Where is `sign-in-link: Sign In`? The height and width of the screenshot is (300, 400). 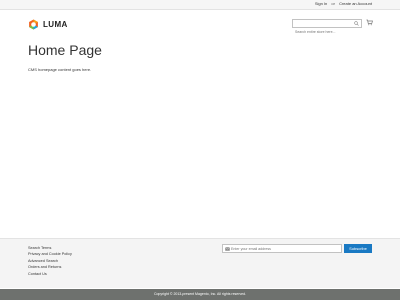
sign-in-link: Sign In is located at coordinates (321, 3).